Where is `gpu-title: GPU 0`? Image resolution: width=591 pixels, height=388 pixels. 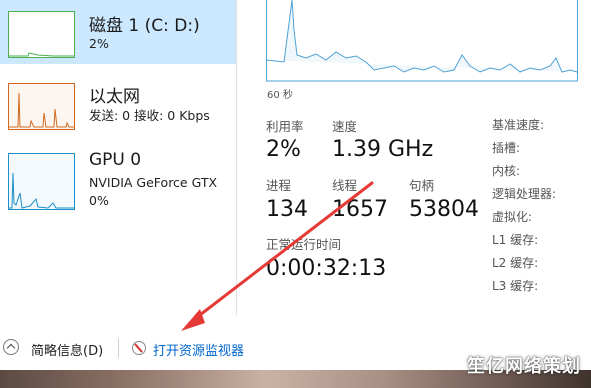
gpu-title: GPU 0 is located at coordinates (115, 160).